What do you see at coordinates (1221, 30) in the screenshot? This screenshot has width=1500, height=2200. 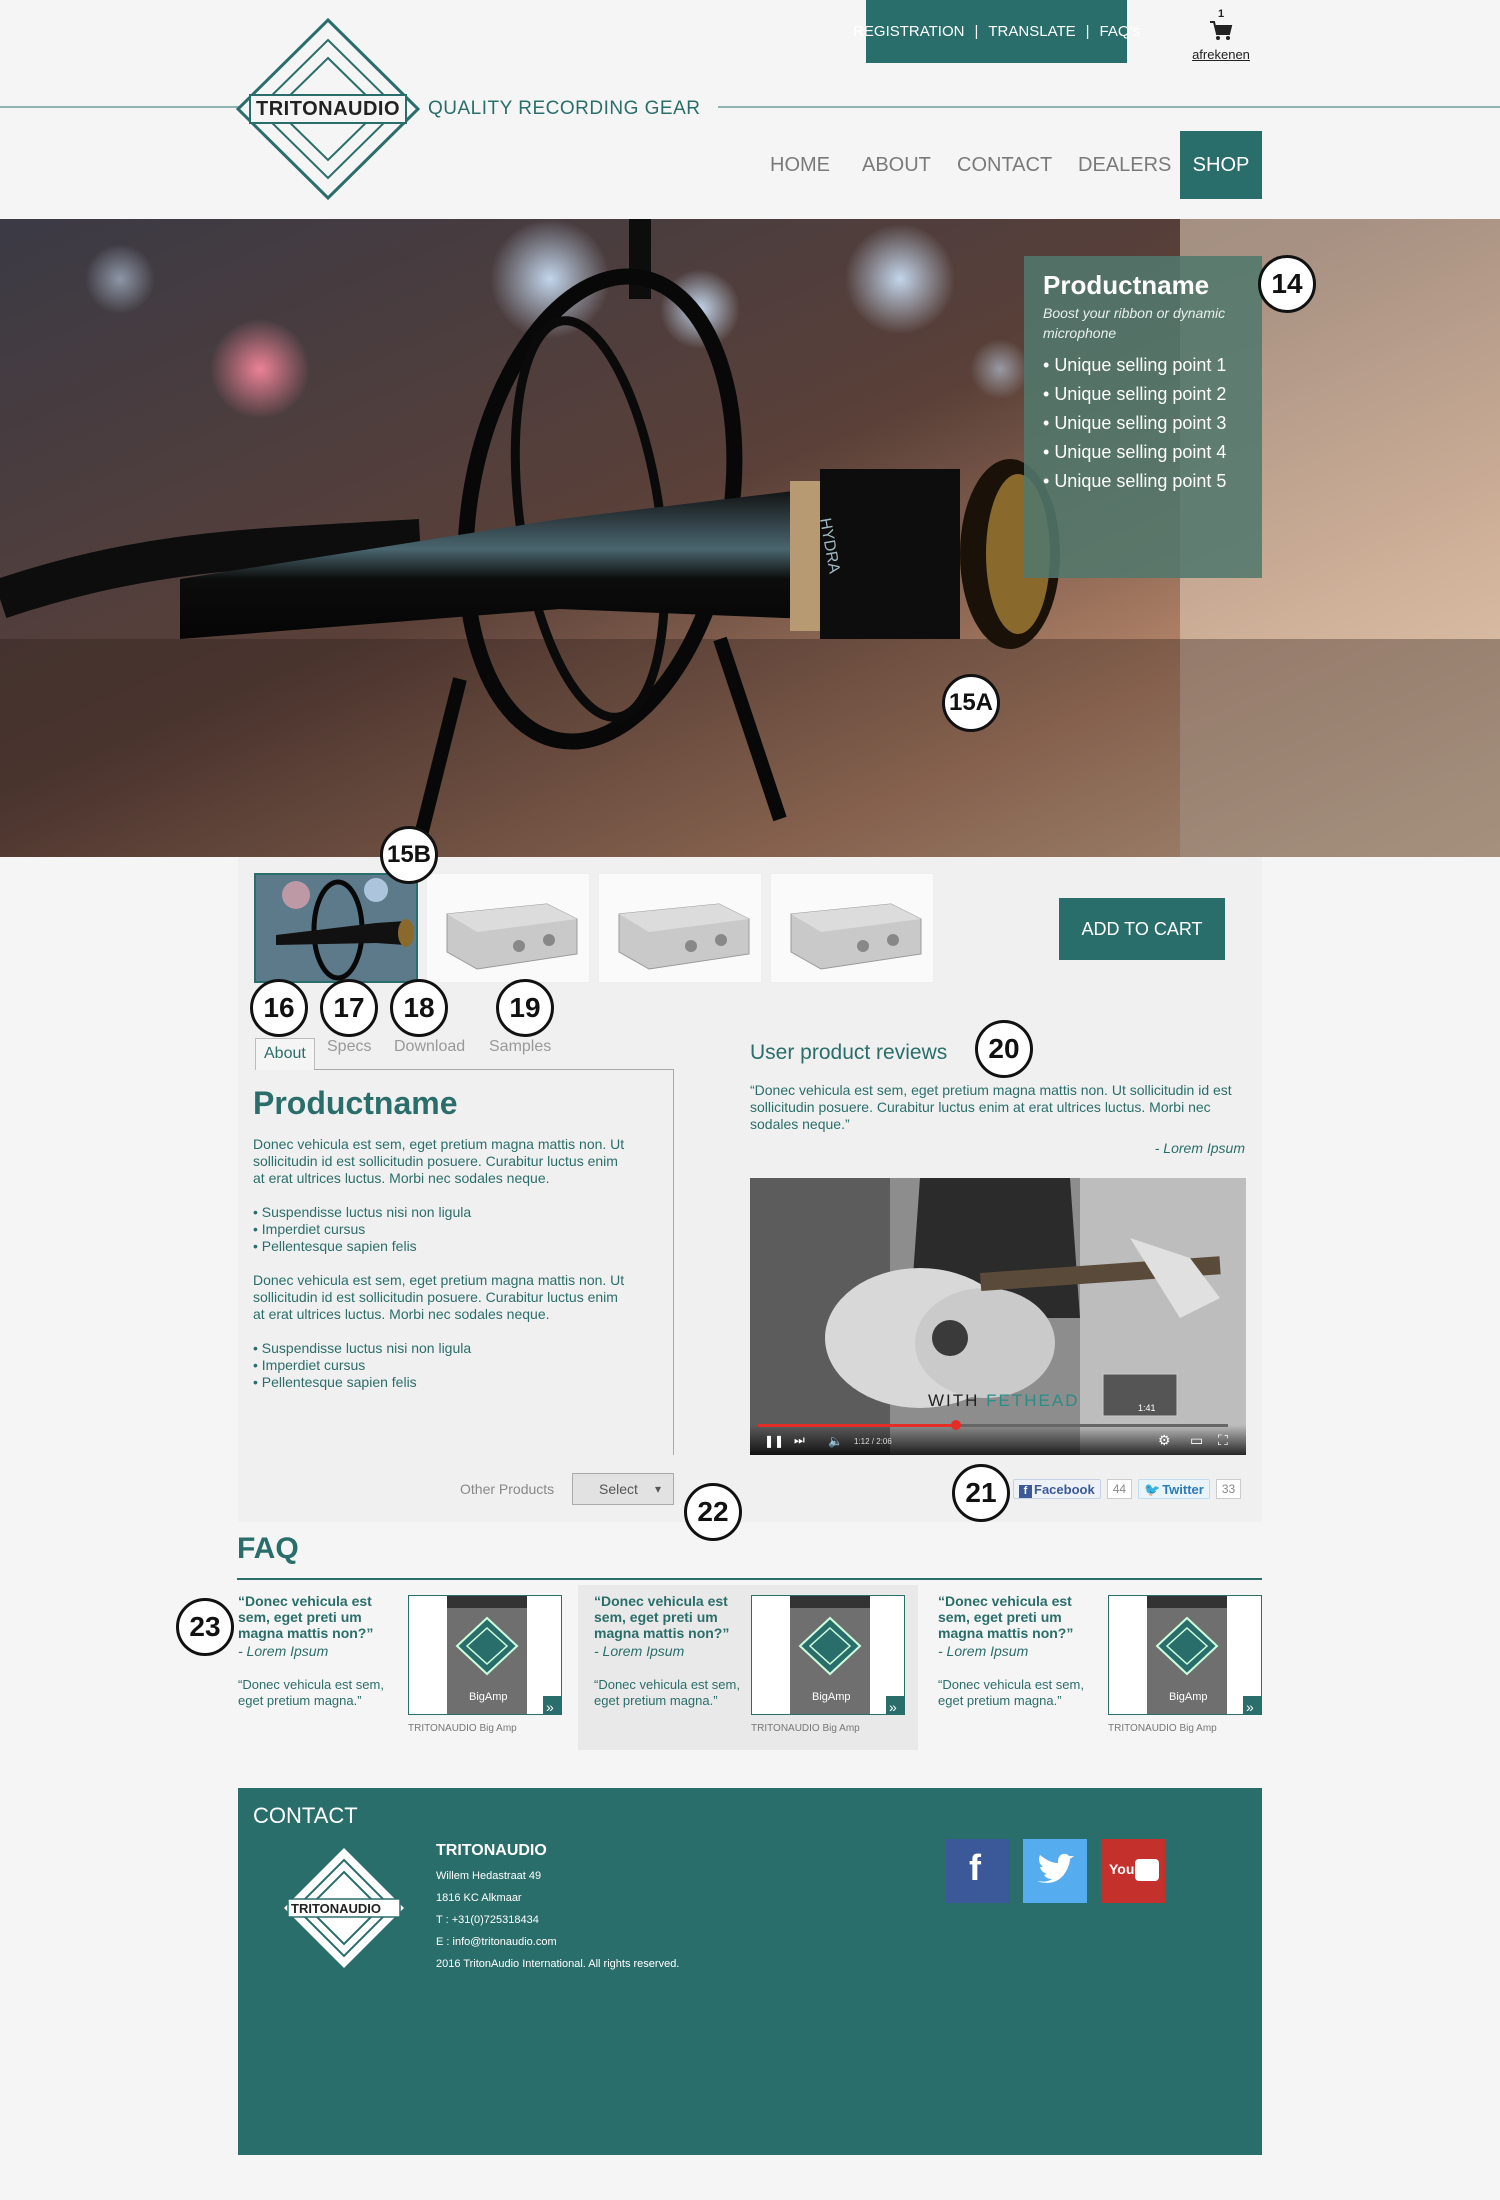 I see `cart-icon` at bounding box center [1221, 30].